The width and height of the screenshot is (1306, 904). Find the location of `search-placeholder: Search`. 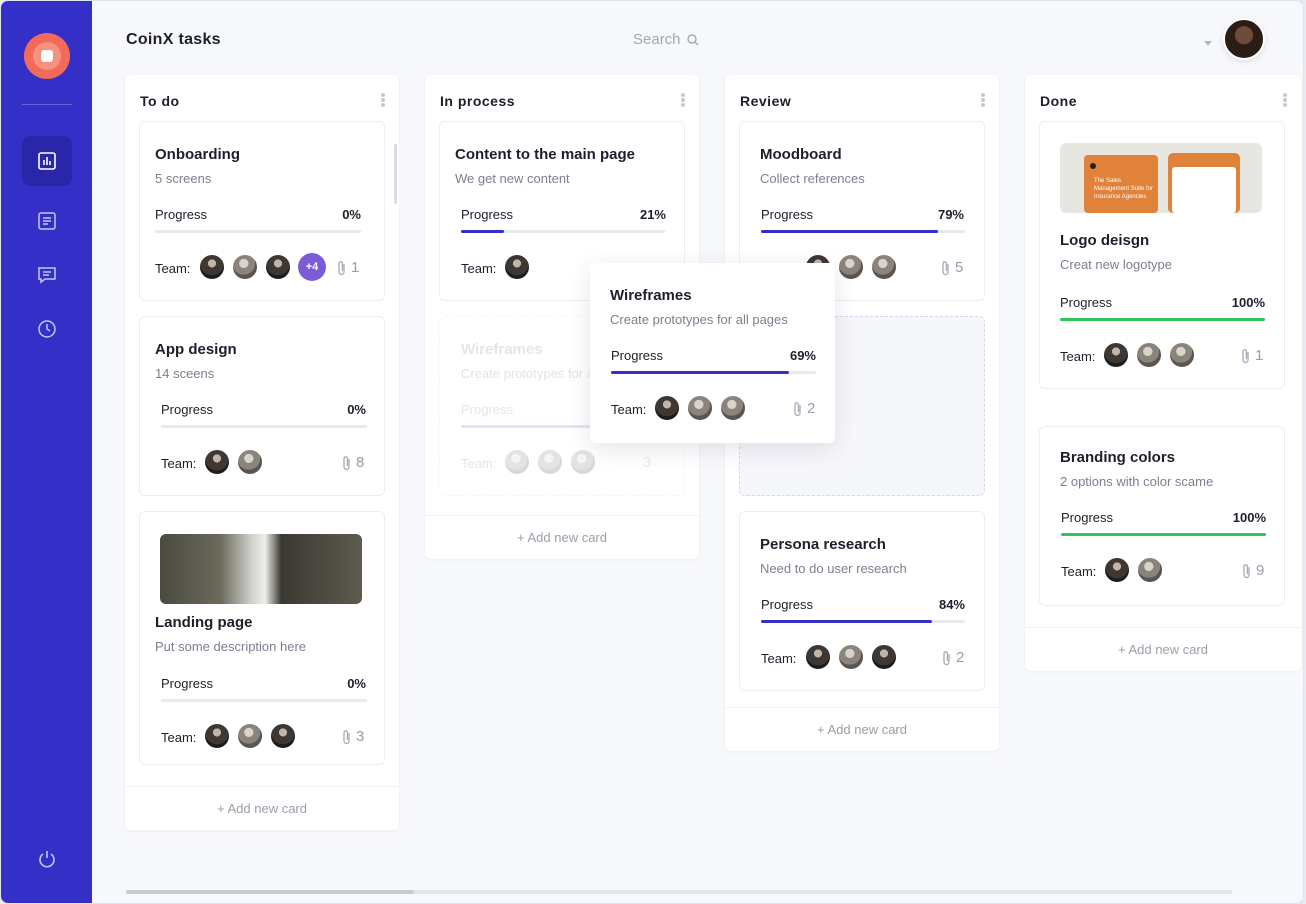

search-placeholder: Search is located at coordinates (657, 39).